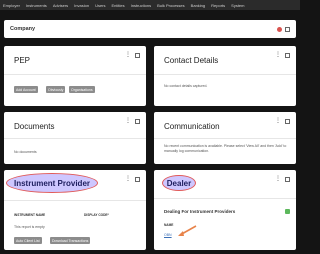 The height and width of the screenshot is (254, 320). I want to click on nav-item-bulk-processes: Bulk Processes, so click(171, 5).